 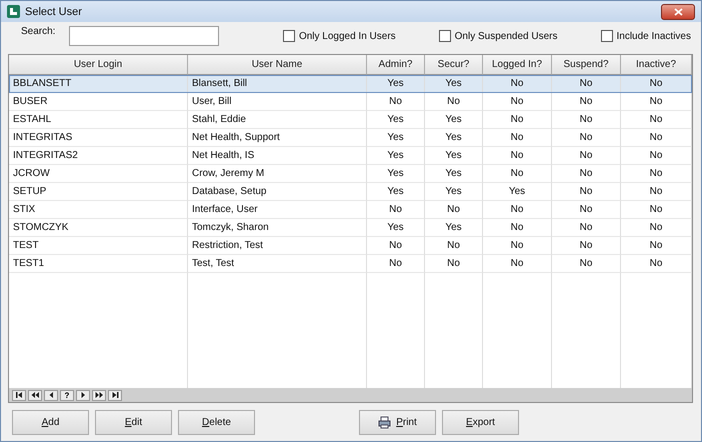 What do you see at coordinates (133, 422) in the screenshot?
I see `action-button: Edit` at bounding box center [133, 422].